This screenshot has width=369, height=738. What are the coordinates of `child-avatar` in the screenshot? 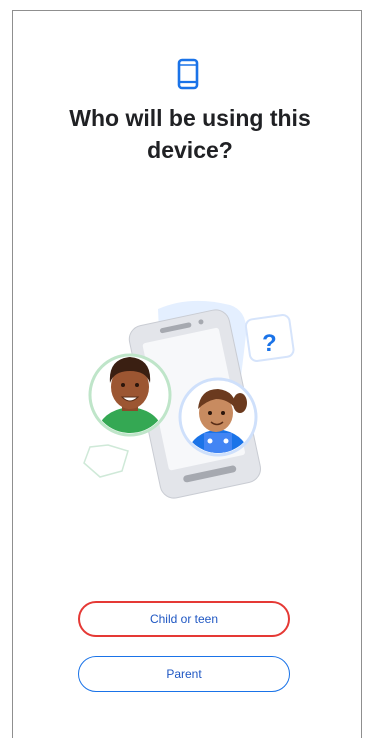 It's located at (218, 417).